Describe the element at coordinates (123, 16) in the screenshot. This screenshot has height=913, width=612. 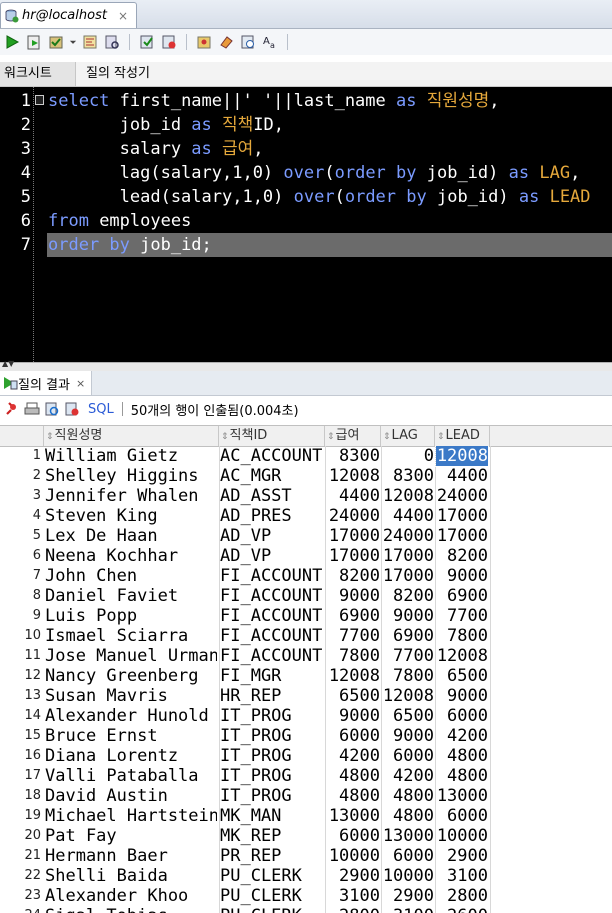
I see `close-tab-button: ×` at that location.